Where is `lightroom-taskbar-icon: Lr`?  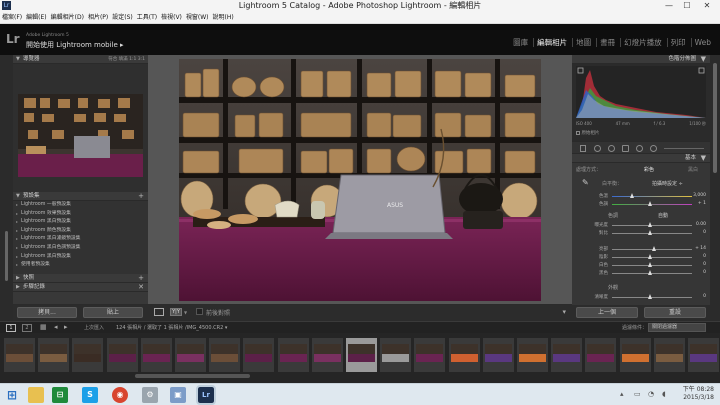
lightroom-taskbar-icon: Lr is located at coordinates (206, 395).